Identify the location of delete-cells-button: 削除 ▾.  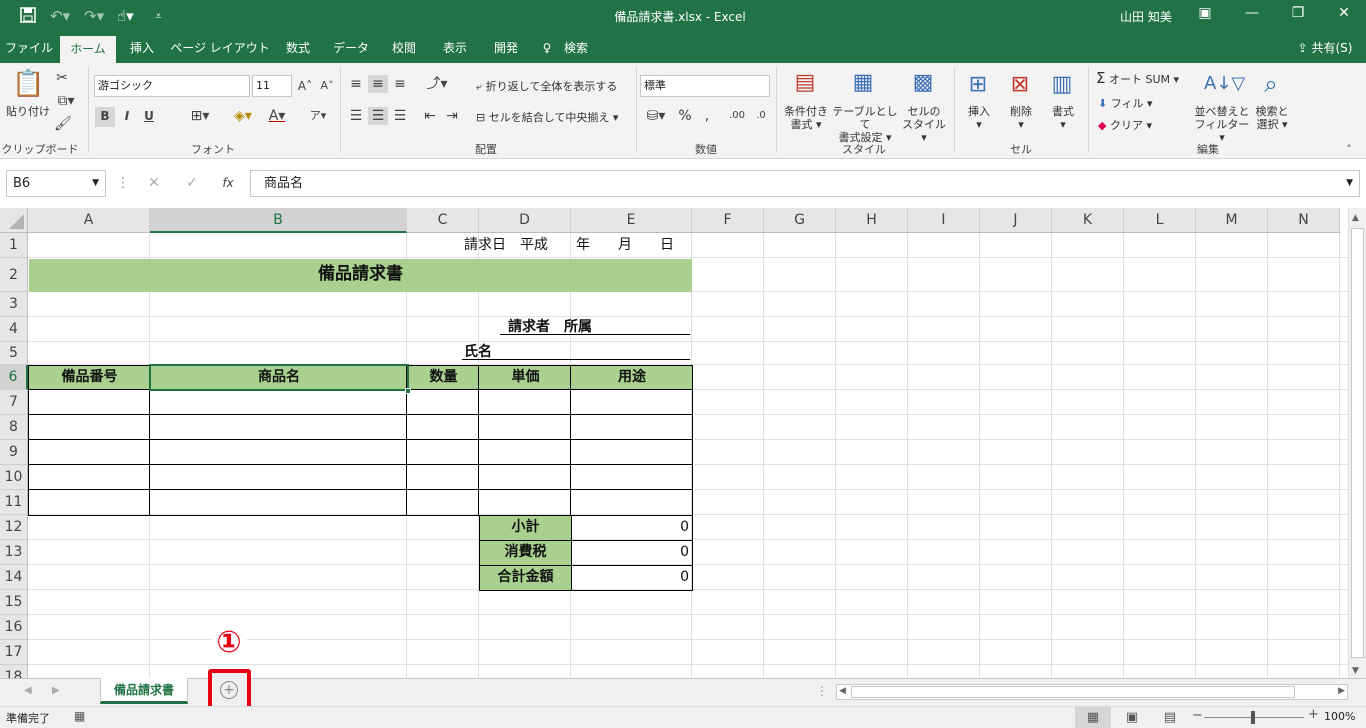
(1021, 118).